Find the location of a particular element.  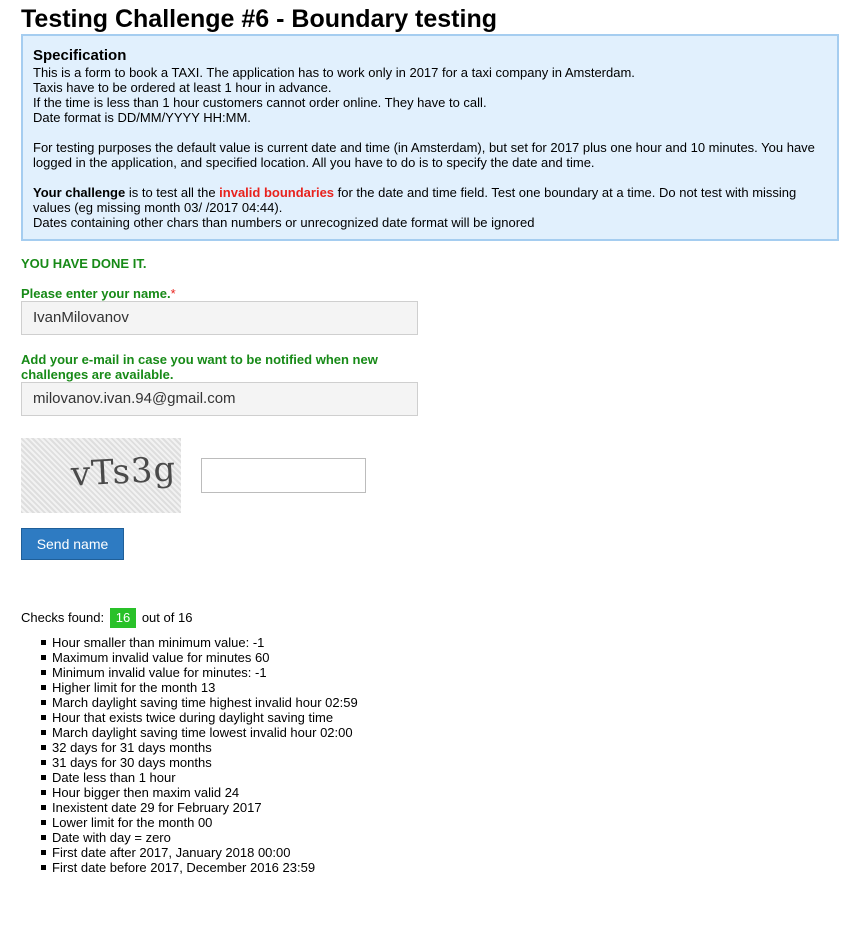

name-label: Please enter your name.* is located at coordinates (98, 293).